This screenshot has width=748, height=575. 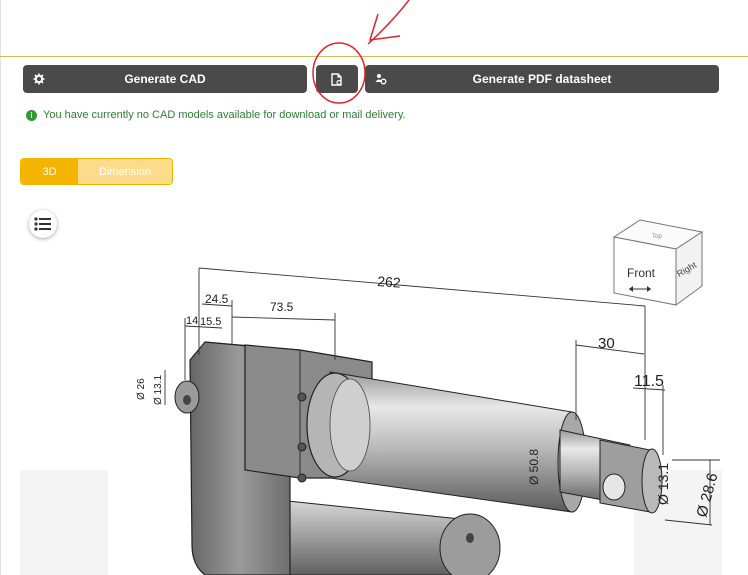 What do you see at coordinates (210, 322) in the screenshot?
I see `dim-15-5: 15.5` at bounding box center [210, 322].